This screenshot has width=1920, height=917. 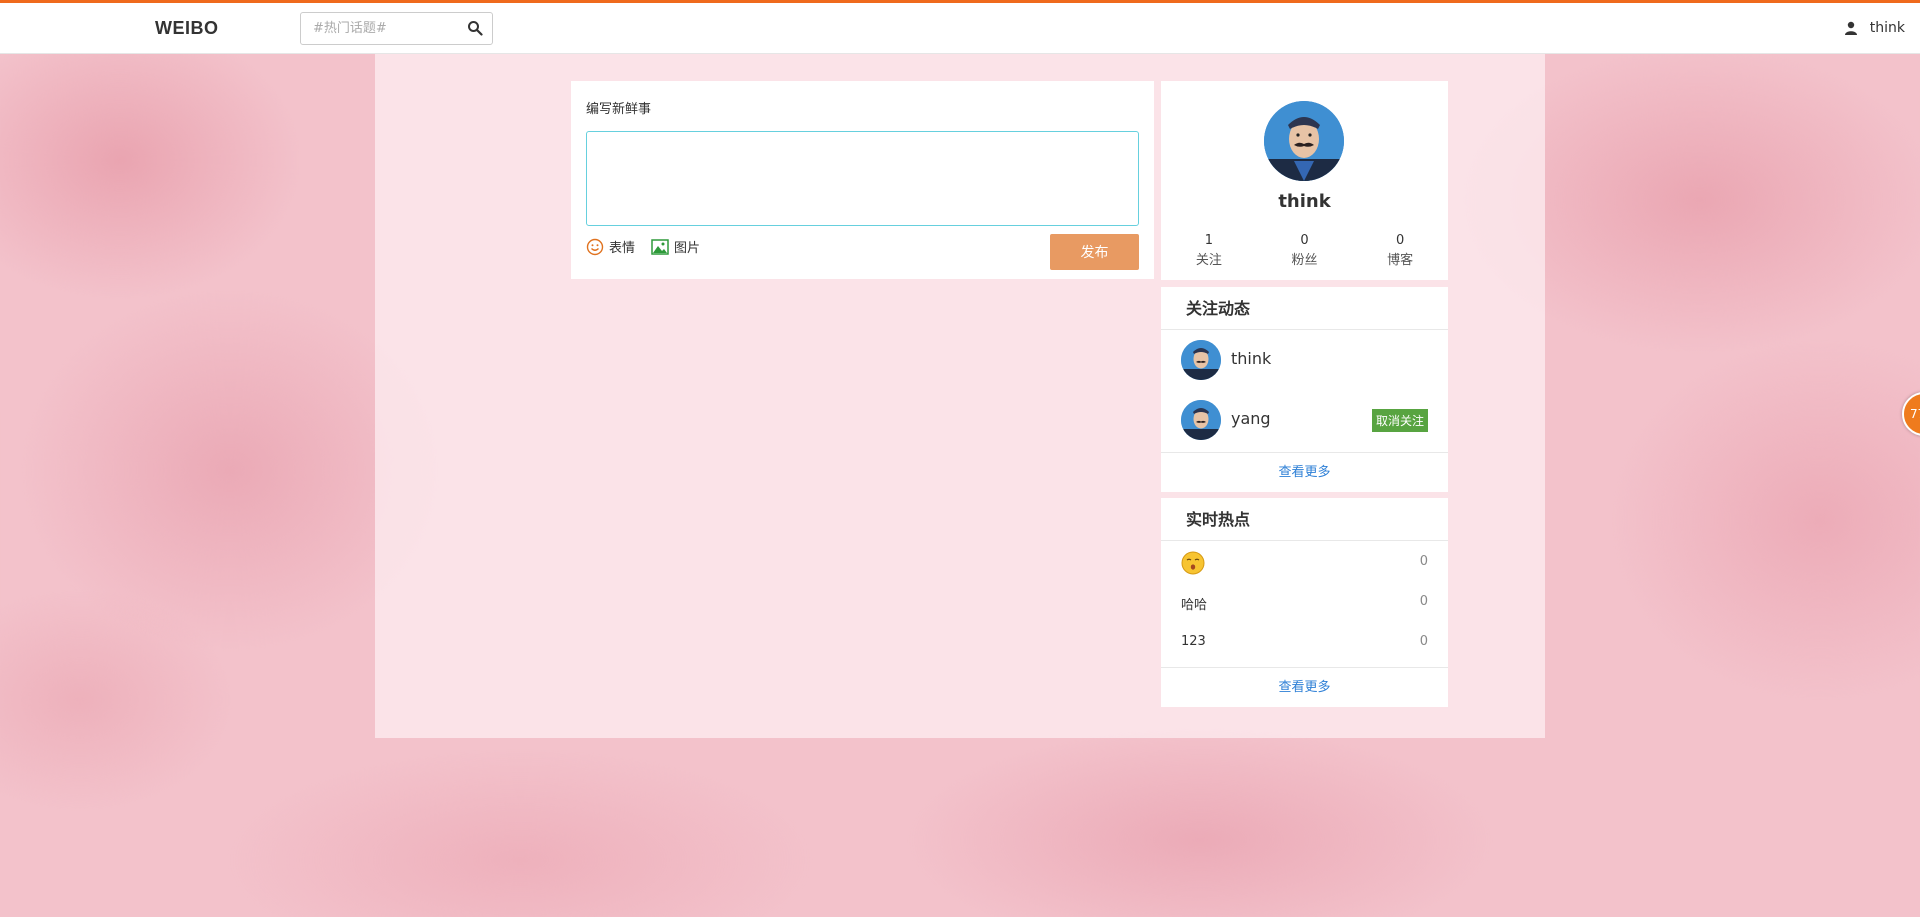 What do you see at coordinates (1911, 414) in the screenshot?
I see `floating-badge: 77` at bounding box center [1911, 414].